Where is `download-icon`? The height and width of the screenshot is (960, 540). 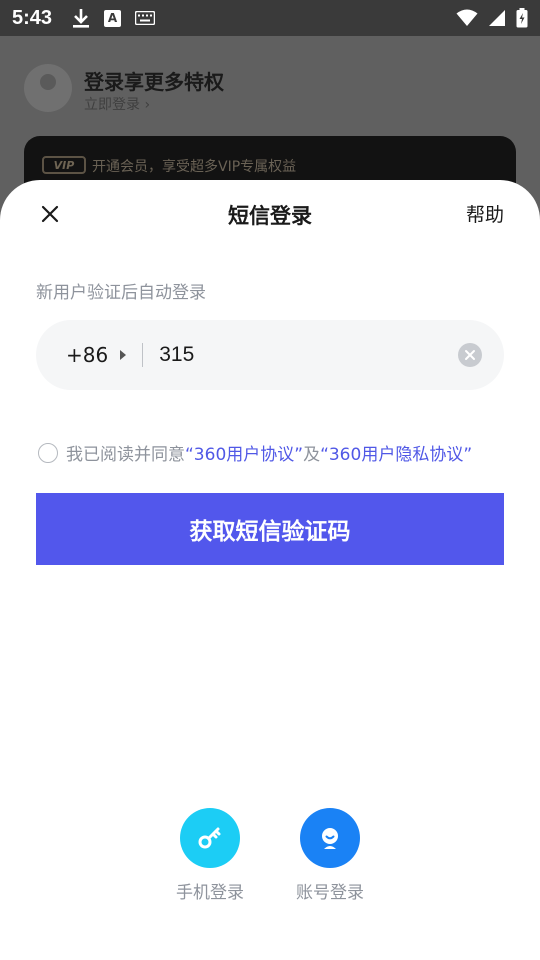 download-icon is located at coordinates (81, 18).